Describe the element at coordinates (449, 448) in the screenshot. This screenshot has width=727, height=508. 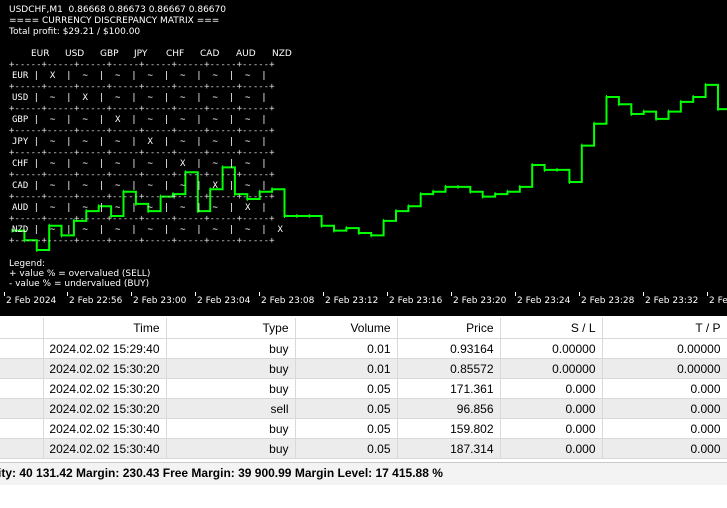
I see `cell-price: 187.314` at that location.